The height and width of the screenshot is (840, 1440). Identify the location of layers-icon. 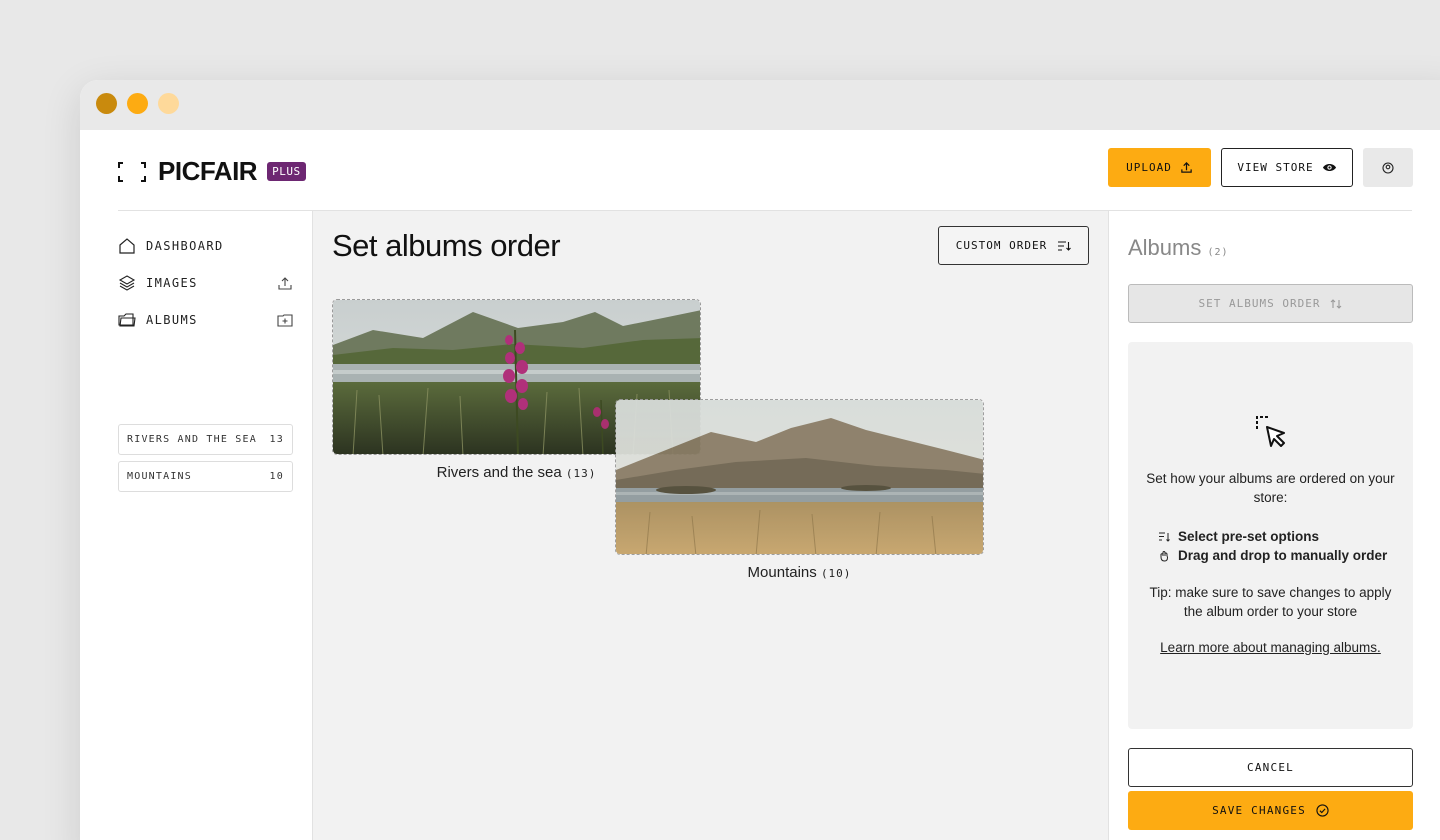
(127, 283).